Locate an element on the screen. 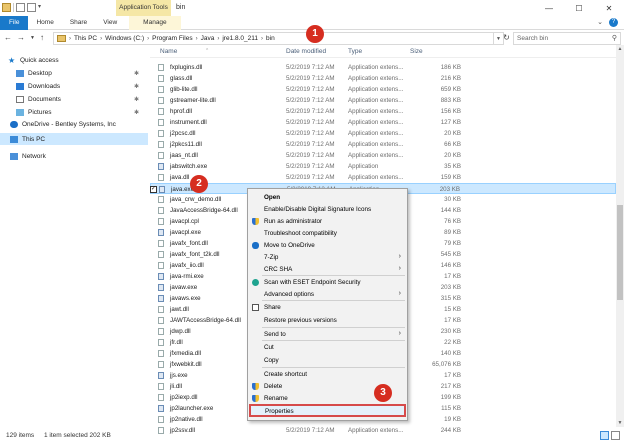  tab-manage: Manage is located at coordinates (155, 23).